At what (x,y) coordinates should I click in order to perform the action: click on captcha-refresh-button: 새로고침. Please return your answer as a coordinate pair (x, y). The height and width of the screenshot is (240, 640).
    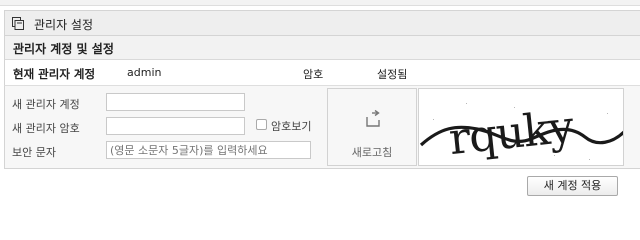
    Looking at the image, I should click on (372, 127).